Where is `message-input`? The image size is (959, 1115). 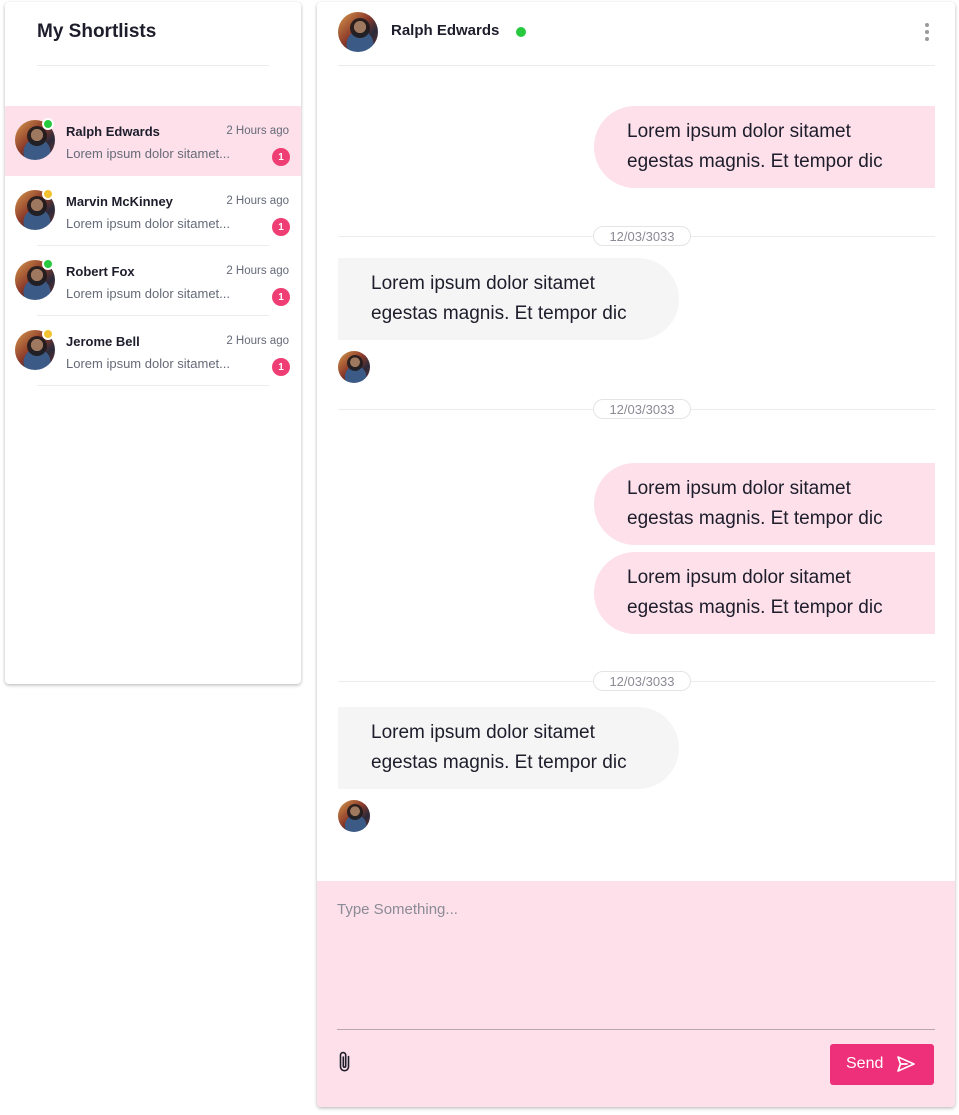
message-input is located at coordinates (636, 955).